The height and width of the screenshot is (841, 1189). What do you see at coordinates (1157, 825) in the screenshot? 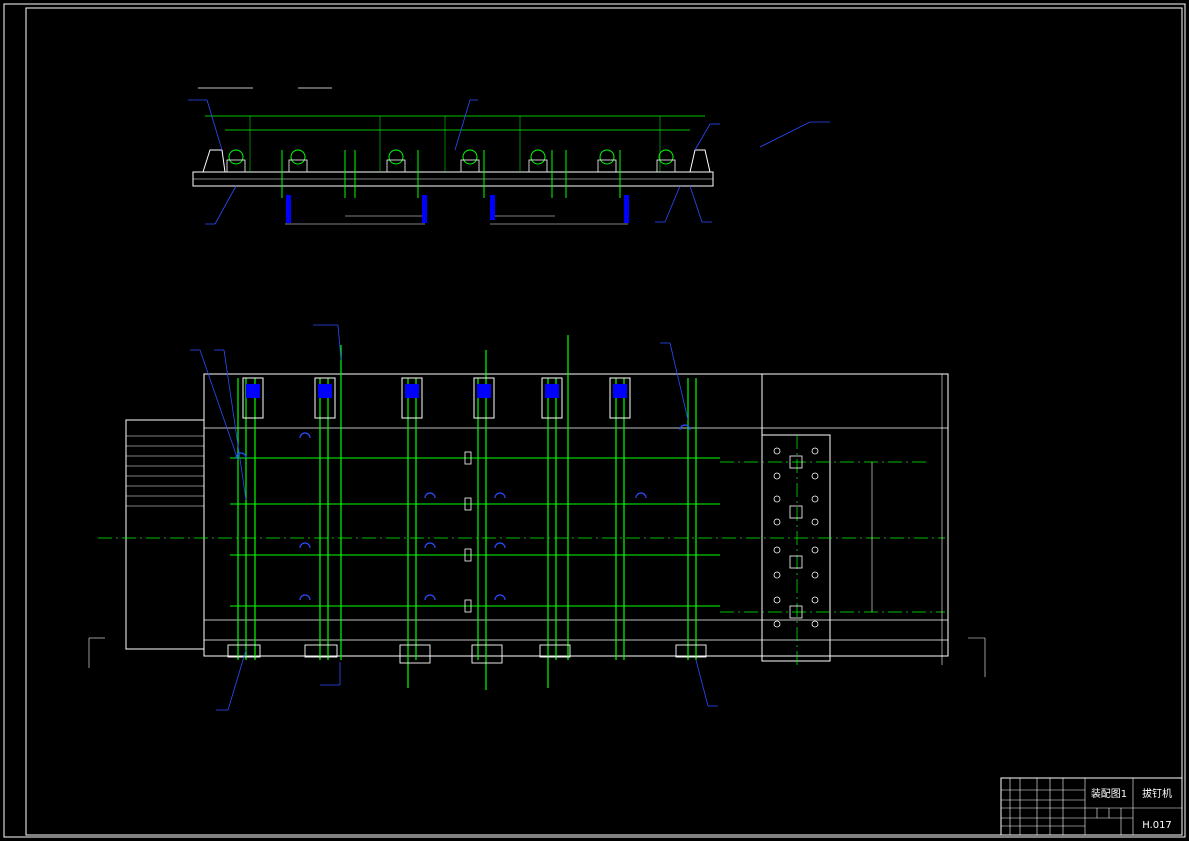
I see `drawing-number: H.017` at bounding box center [1157, 825].